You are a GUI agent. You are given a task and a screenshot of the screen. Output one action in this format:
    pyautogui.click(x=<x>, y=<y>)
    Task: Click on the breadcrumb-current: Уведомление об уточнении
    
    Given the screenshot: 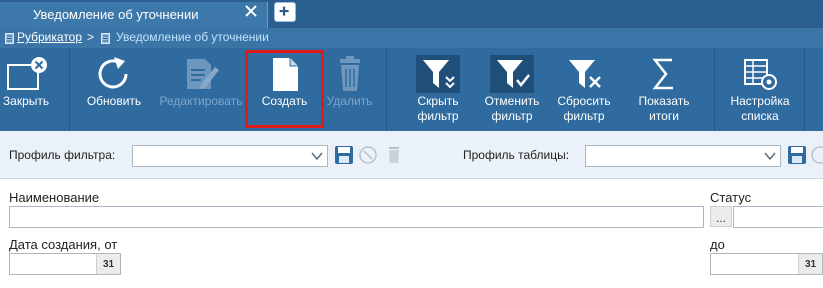 What is the action you would take?
    pyautogui.click(x=192, y=37)
    